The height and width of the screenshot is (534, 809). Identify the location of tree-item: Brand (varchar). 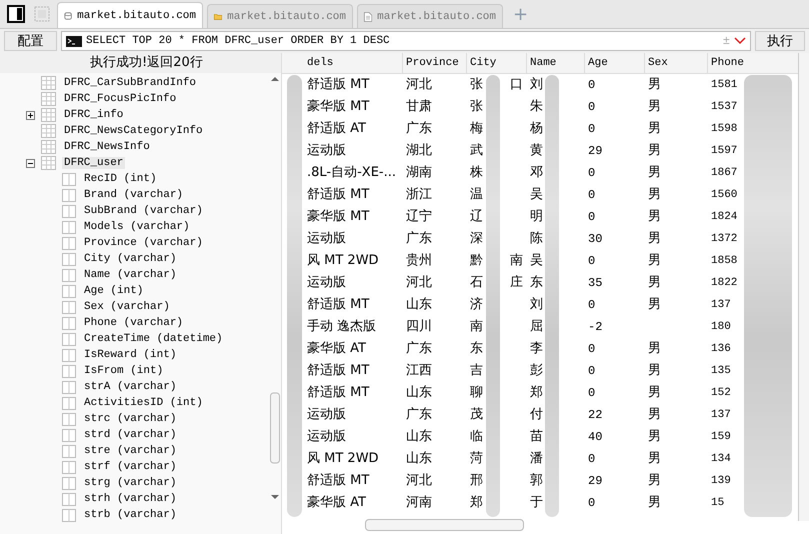
(134, 195).